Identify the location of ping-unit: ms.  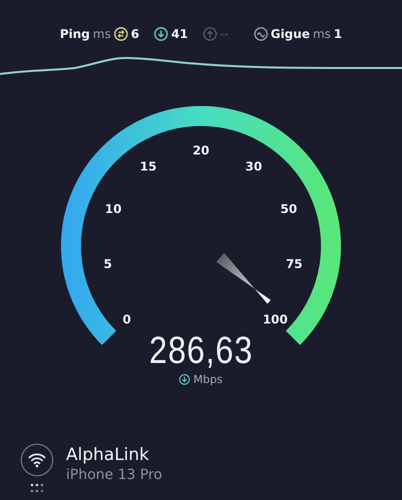
(101, 34).